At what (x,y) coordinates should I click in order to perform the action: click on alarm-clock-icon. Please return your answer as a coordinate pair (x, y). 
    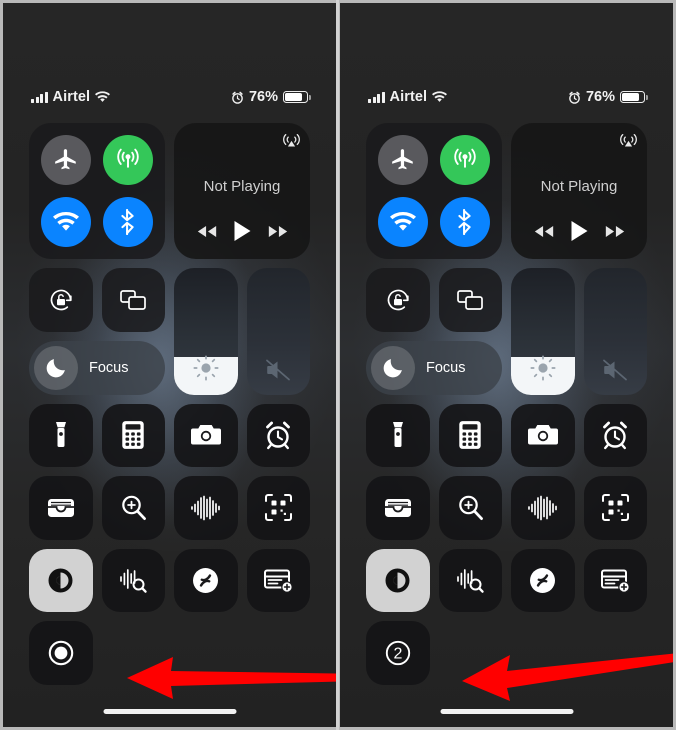
    Looking at the image, I should click on (237, 97).